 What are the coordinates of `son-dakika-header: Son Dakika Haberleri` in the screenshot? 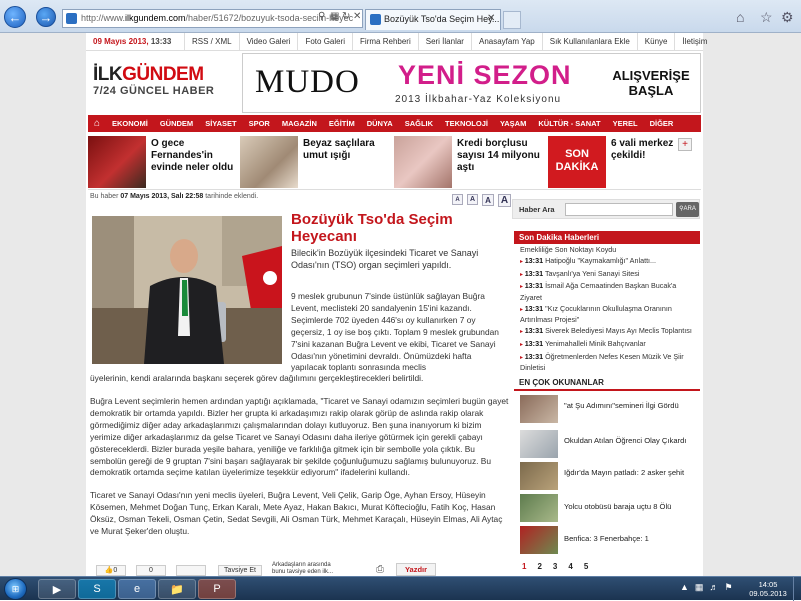 It's located at (607, 237).